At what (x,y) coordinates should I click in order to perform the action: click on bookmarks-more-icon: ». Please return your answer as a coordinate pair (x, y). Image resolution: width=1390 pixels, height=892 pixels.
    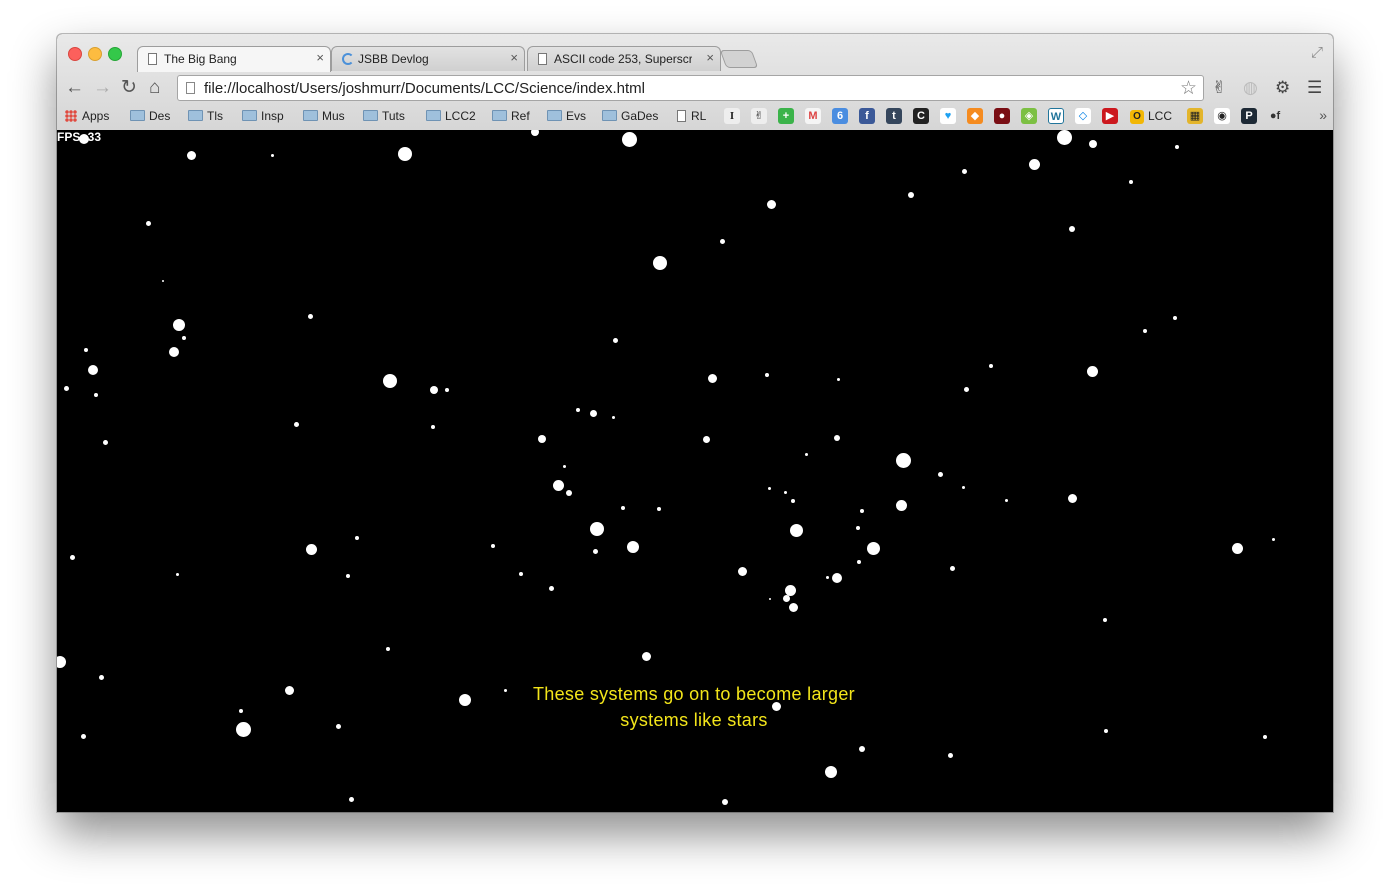
    Looking at the image, I should click on (1323, 115).